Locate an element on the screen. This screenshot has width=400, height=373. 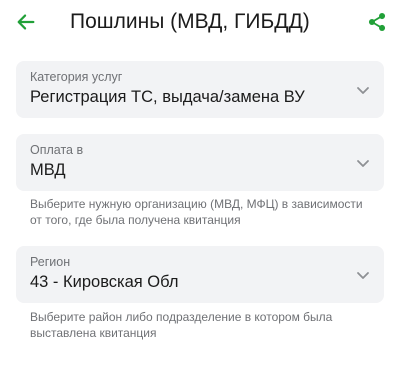
page-title: Пошлины (МВД, ГИБДД) is located at coordinates (190, 21).